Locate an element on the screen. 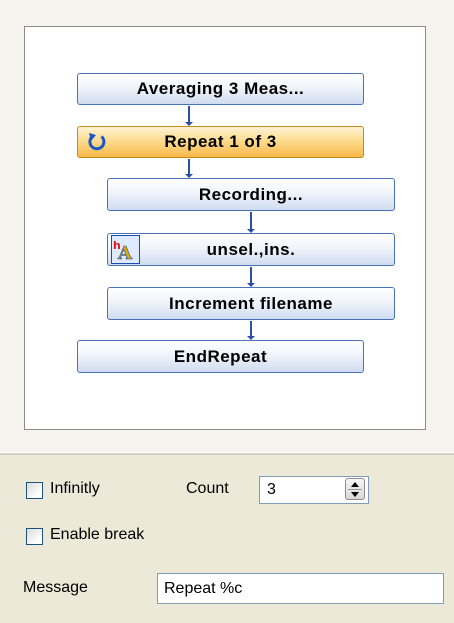 The height and width of the screenshot is (623, 454). insert-icon: h A is located at coordinates (125, 249).